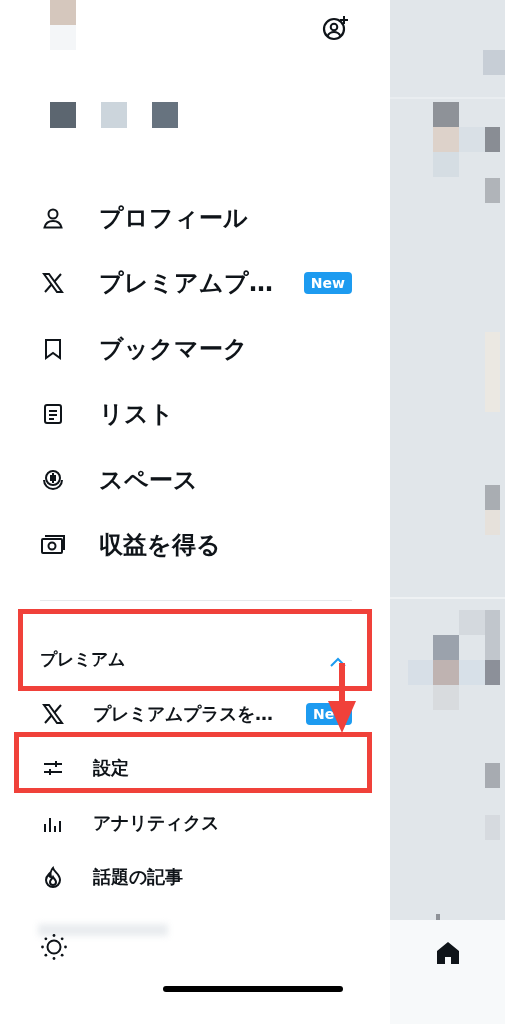 This screenshot has height=1024, width=505. I want to click on menu-item: リスト, so click(195, 414).